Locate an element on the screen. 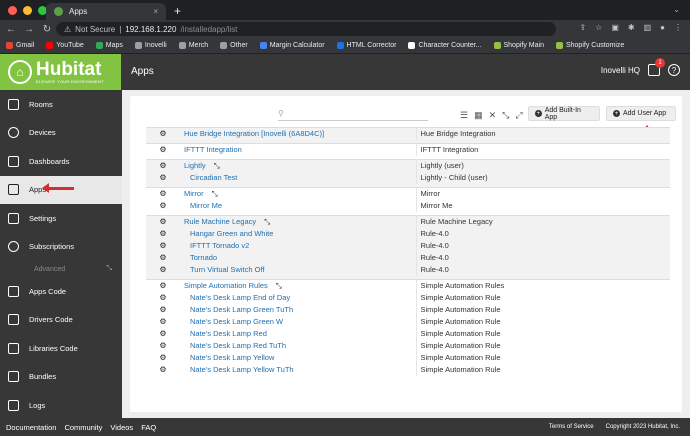  app-name-link: IFTTT Integration is located at coordinates (298, 149).